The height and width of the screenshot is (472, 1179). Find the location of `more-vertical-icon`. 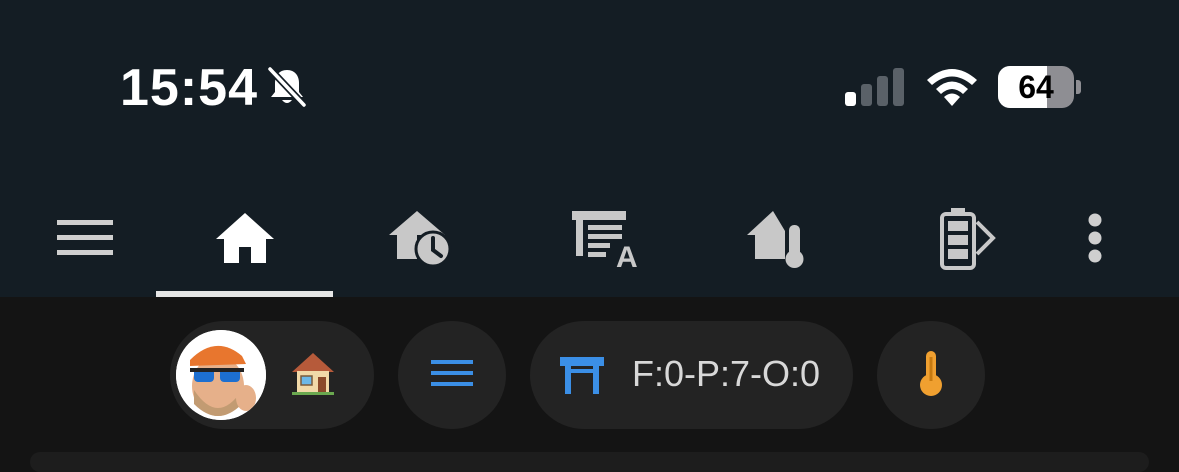

more-vertical-icon is located at coordinates (1095, 240).